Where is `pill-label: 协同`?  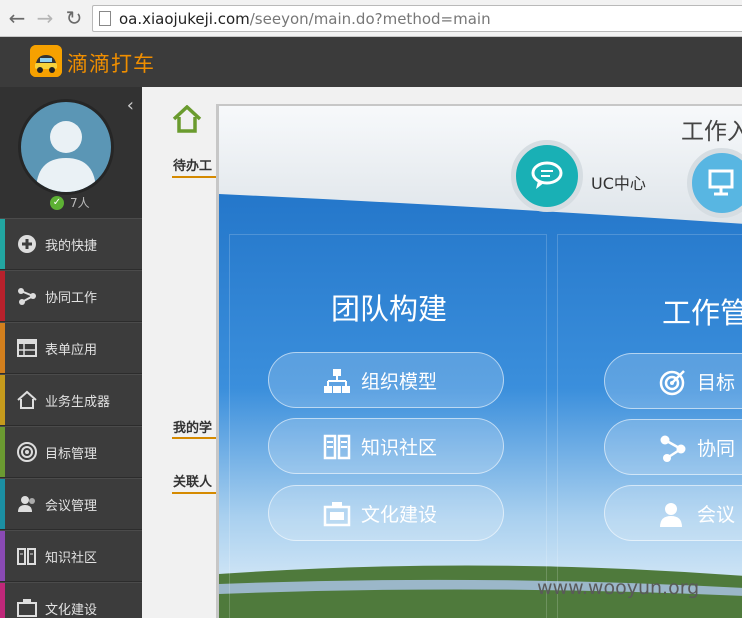 pill-label: 协同 is located at coordinates (716, 449).